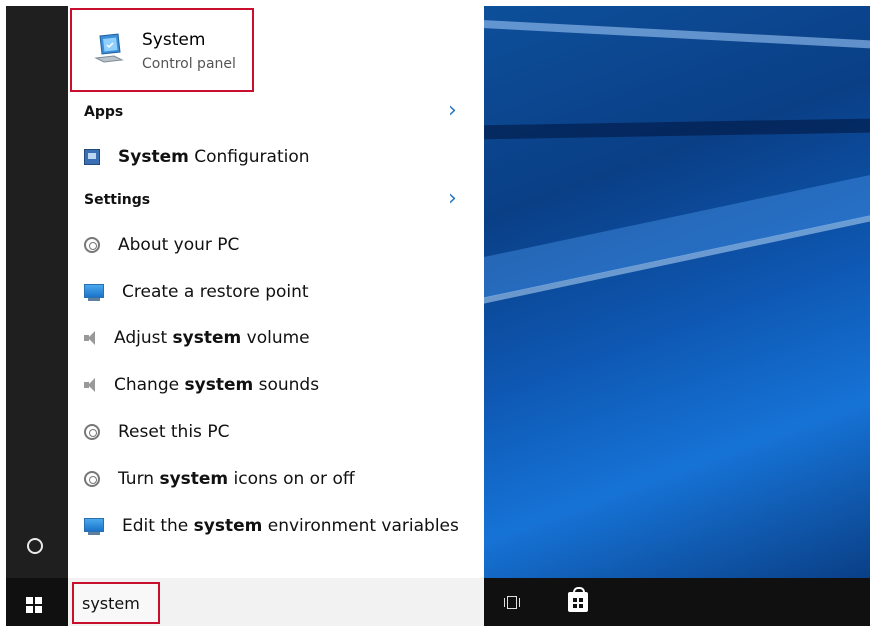 This screenshot has height=626, width=870. I want to click on result-label: Edit the system environment variables, so click(290, 526).